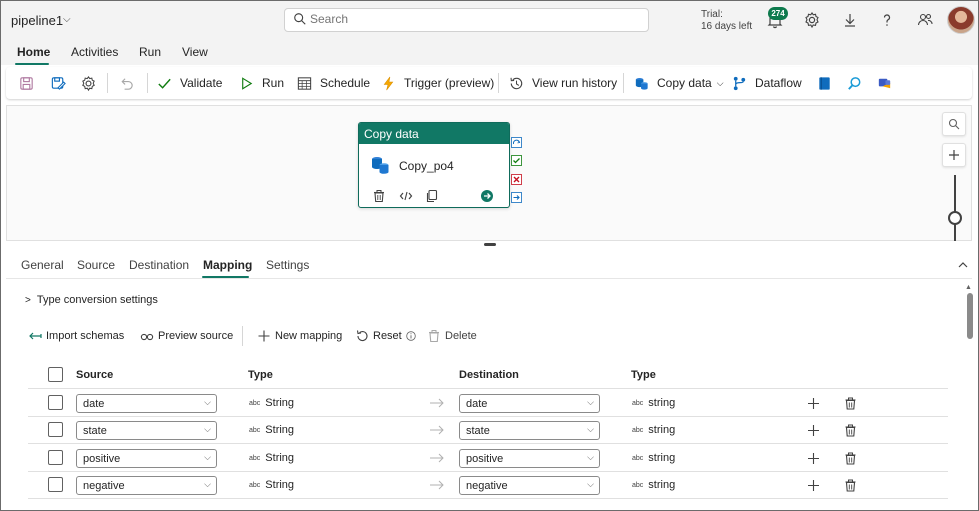 The height and width of the screenshot is (511, 979). Describe the element at coordinates (452, 336) in the screenshot. I see `delete-button: Delete` at that location.